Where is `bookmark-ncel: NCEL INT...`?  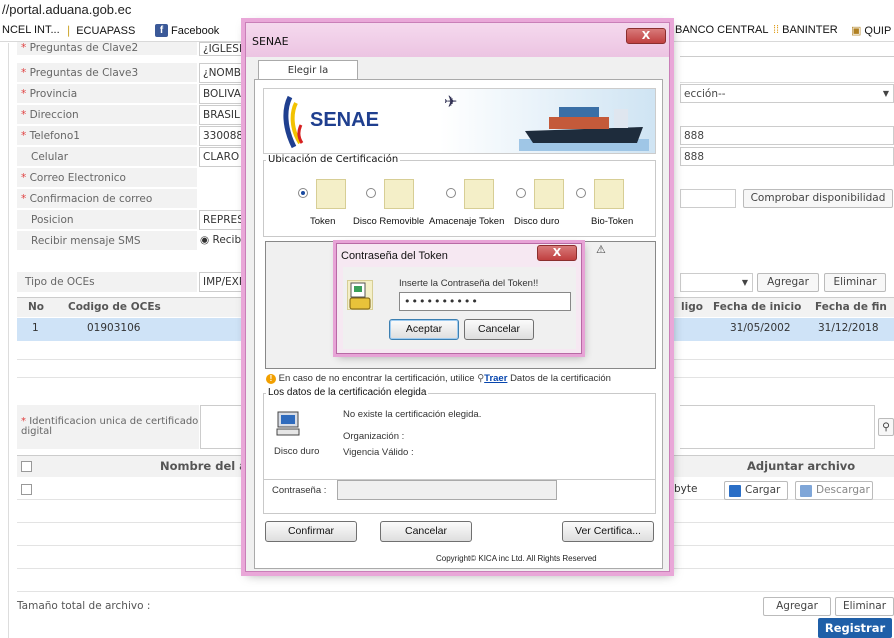 bookmark-ncel: NCEL INT... is located at coordinates (31, 30).